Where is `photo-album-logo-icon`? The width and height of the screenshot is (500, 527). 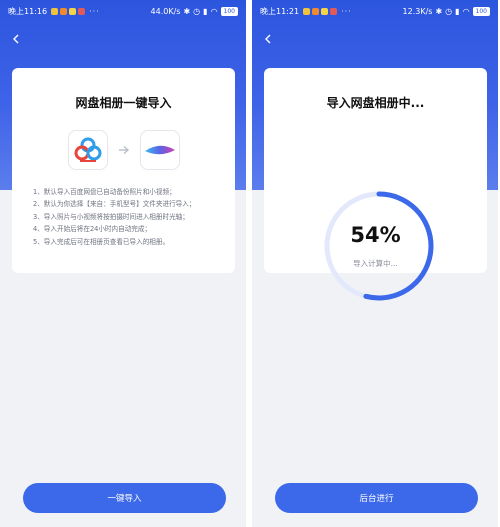 photo-album-logo-icon is located at coordinates (160, 150).